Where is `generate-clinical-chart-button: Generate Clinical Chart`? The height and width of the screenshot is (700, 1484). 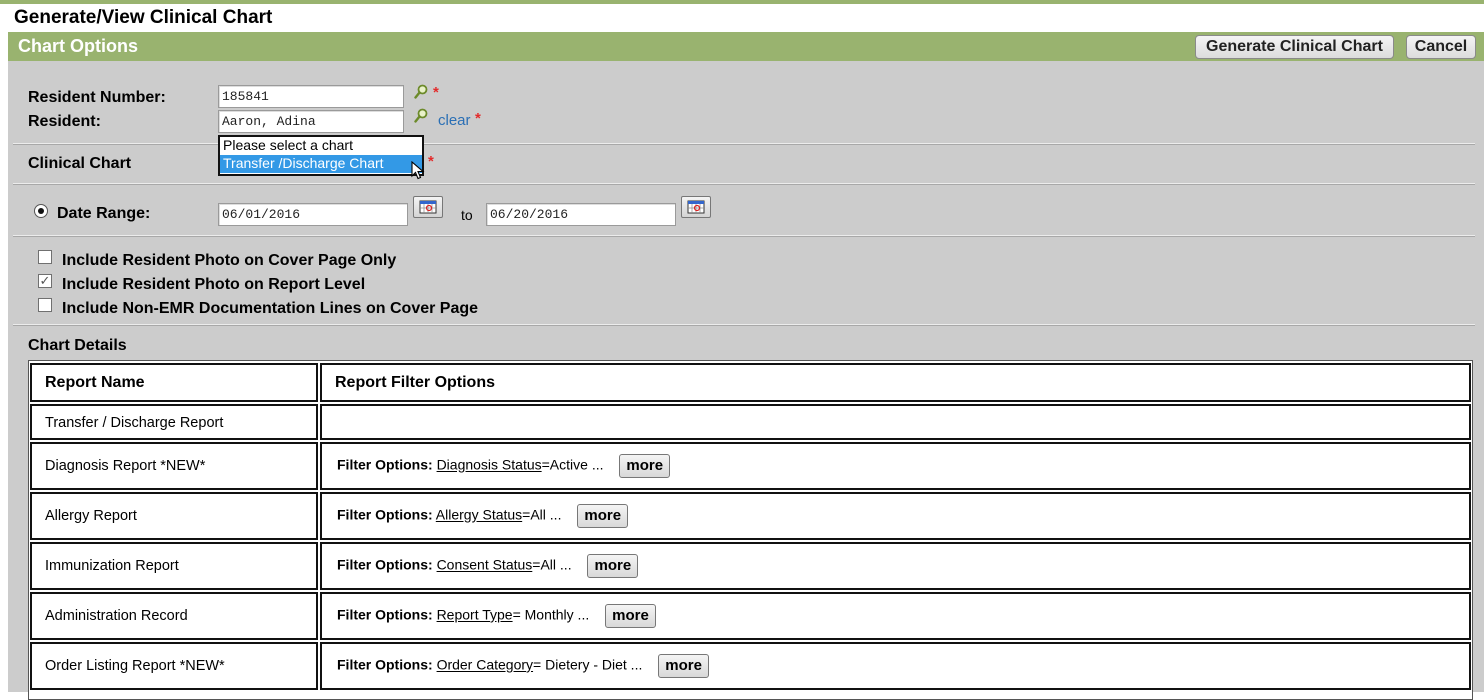 generate-clinical-chart-button: Generate Clinical Chart is located at coordinates (1294, 47).